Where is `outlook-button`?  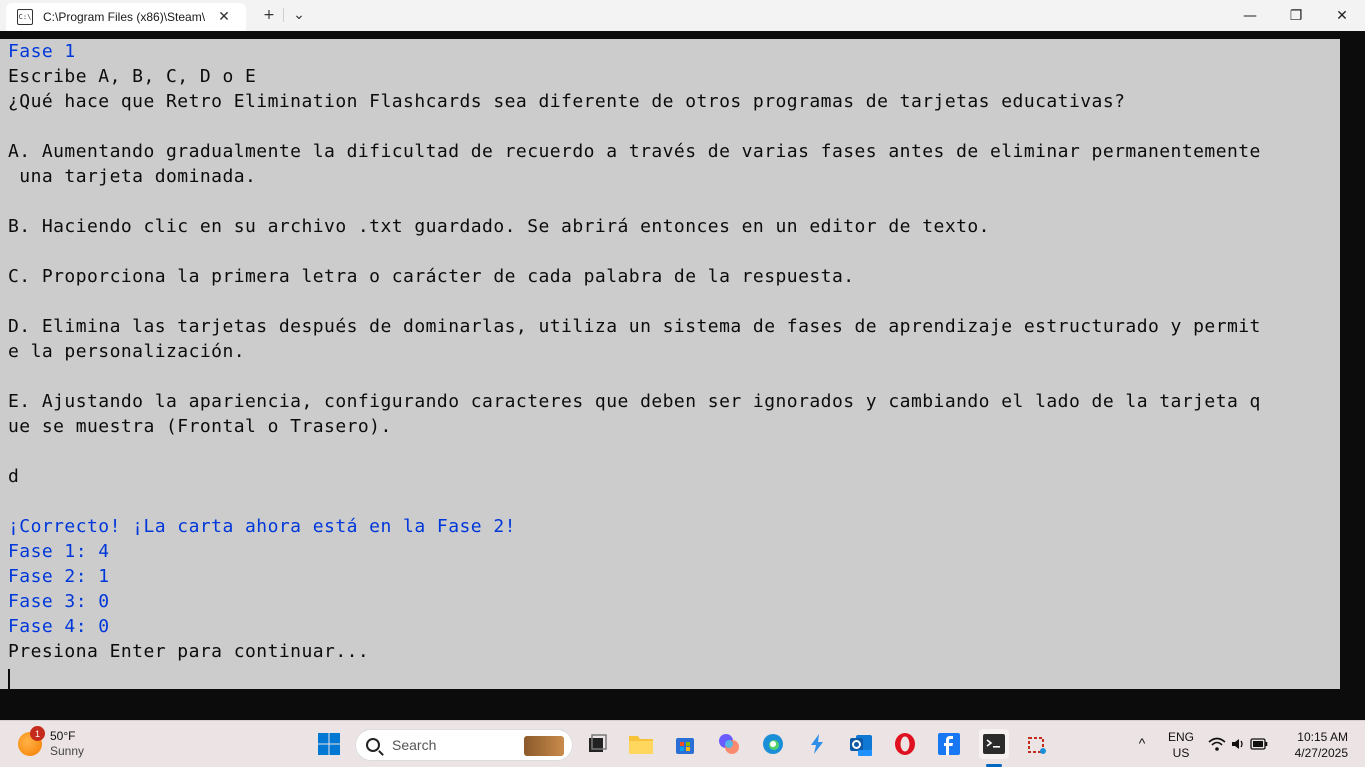 outlook-button is located at coordinates (861, 744).